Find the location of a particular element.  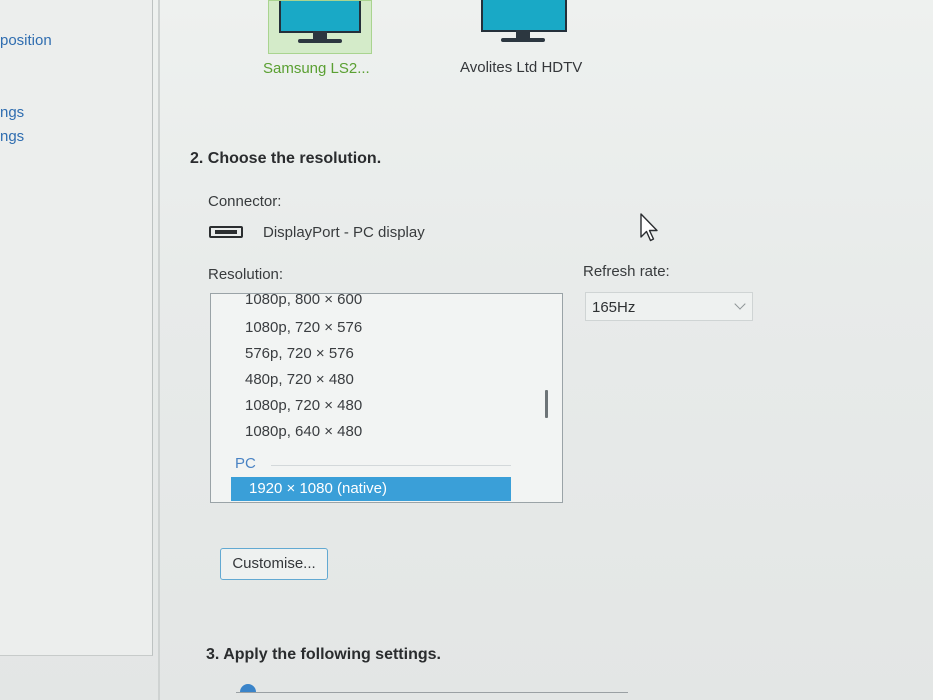

resolution-label: Resolution: is located at coordinates (246, 274).